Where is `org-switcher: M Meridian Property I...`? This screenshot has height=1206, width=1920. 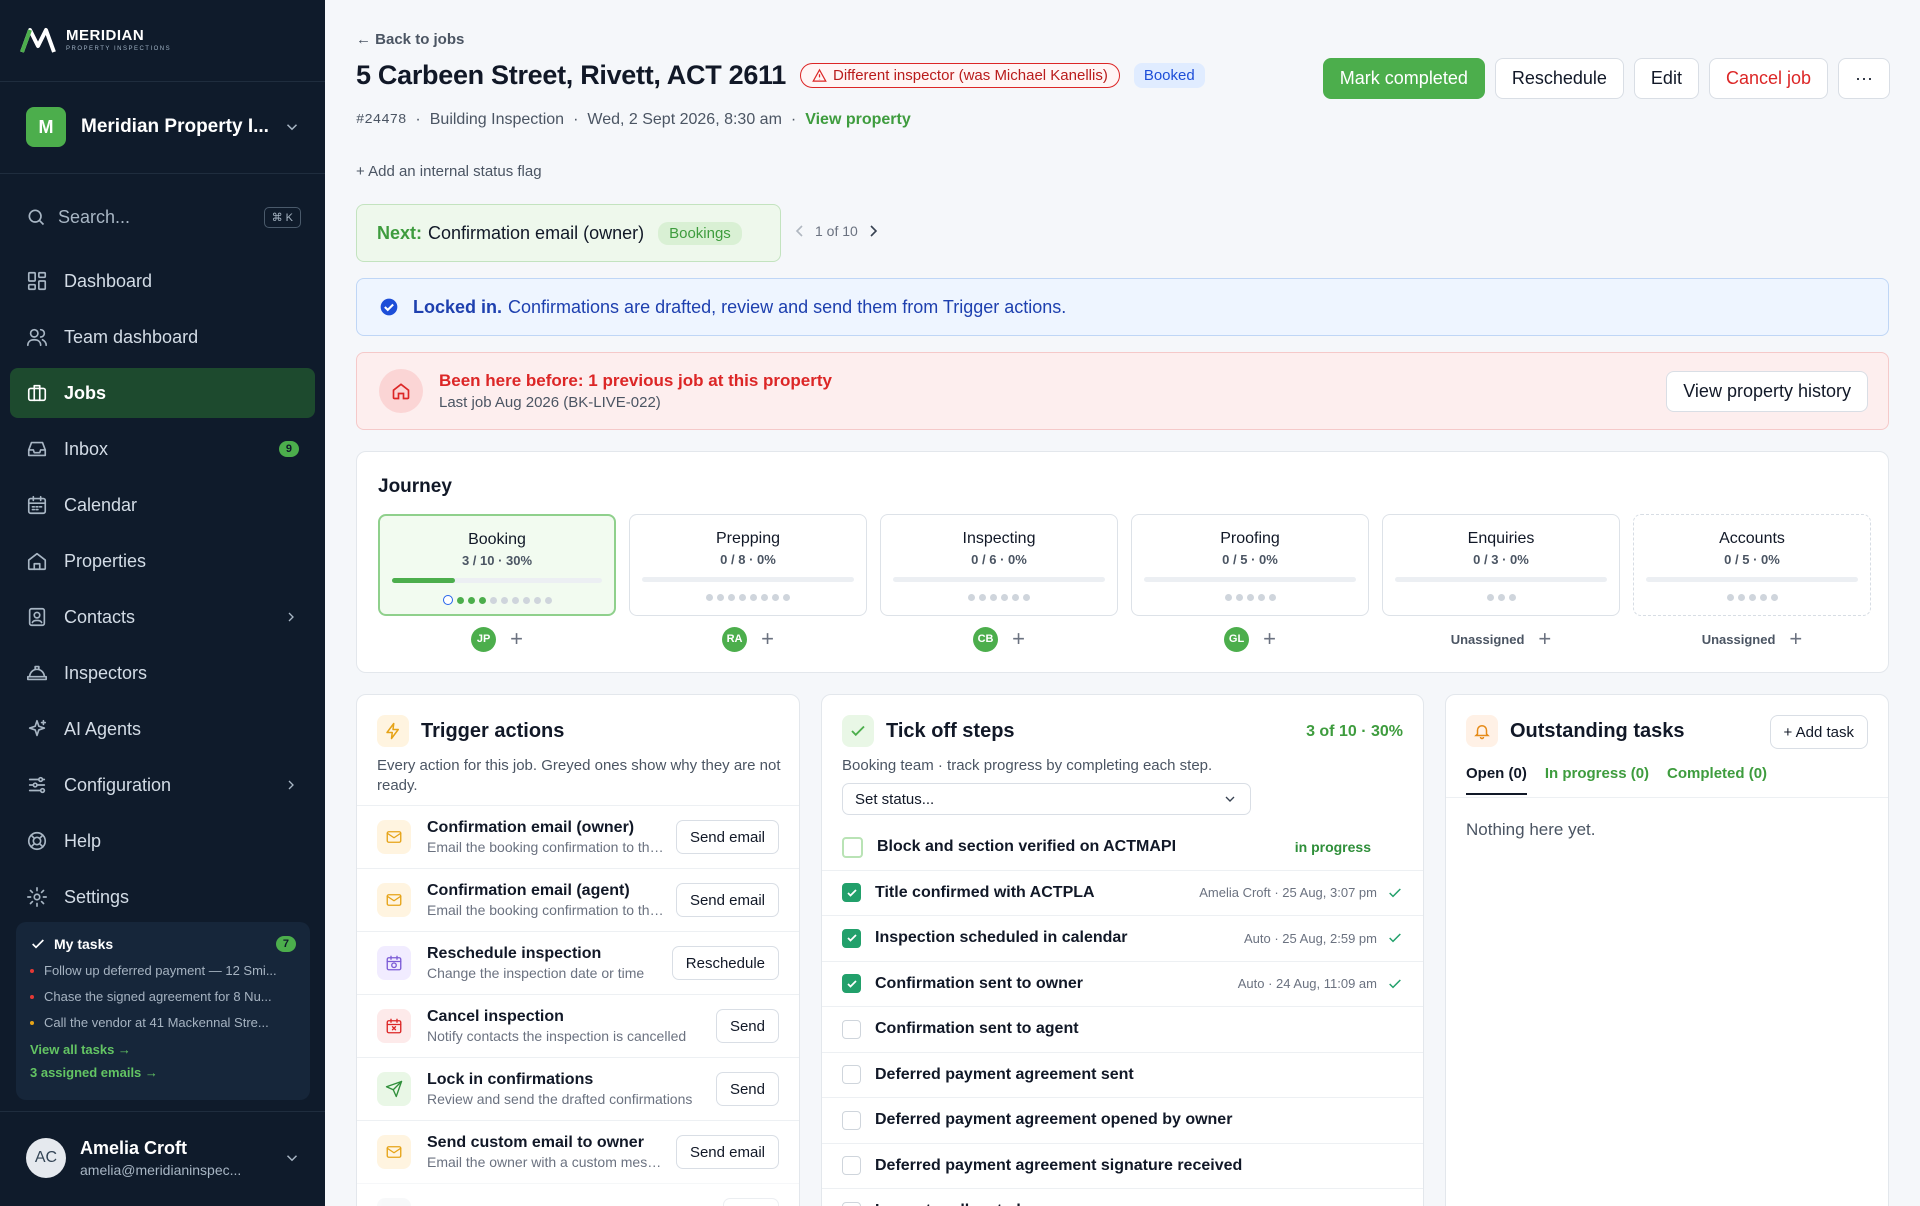
org-switcher: M Meridian Property I... is located at coordinates (163, 127).